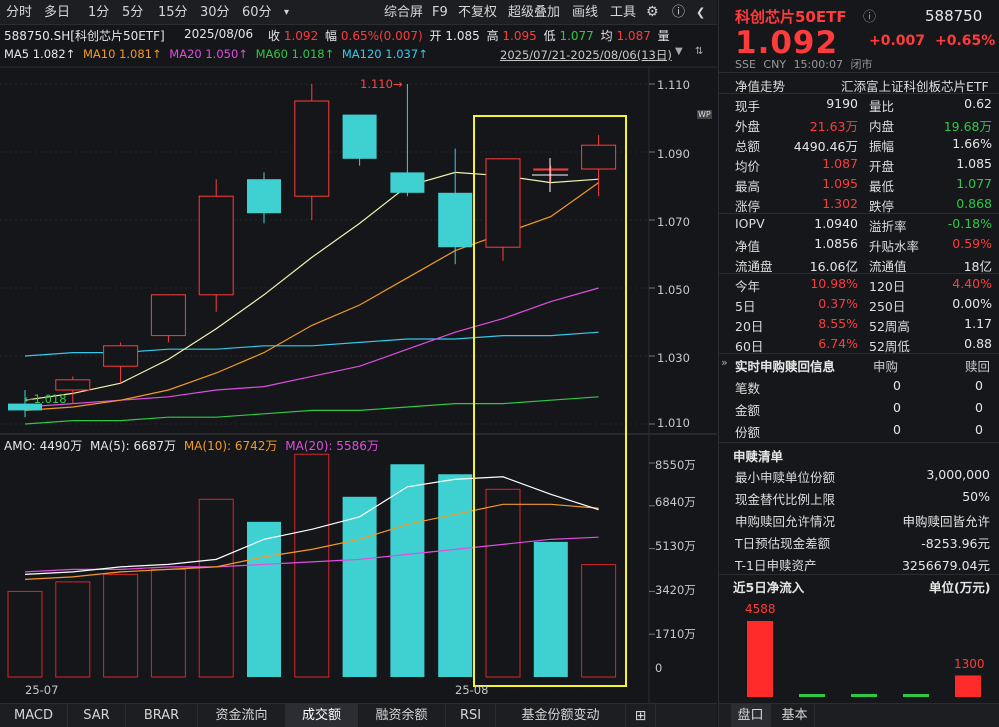 This screenshot has width=999, height=727. What do you see at coordinates (859, 204) in the screenshot?
I see `stat-row: 涨停 1.302 跌停 0.868` at bounding box center [859, 204].